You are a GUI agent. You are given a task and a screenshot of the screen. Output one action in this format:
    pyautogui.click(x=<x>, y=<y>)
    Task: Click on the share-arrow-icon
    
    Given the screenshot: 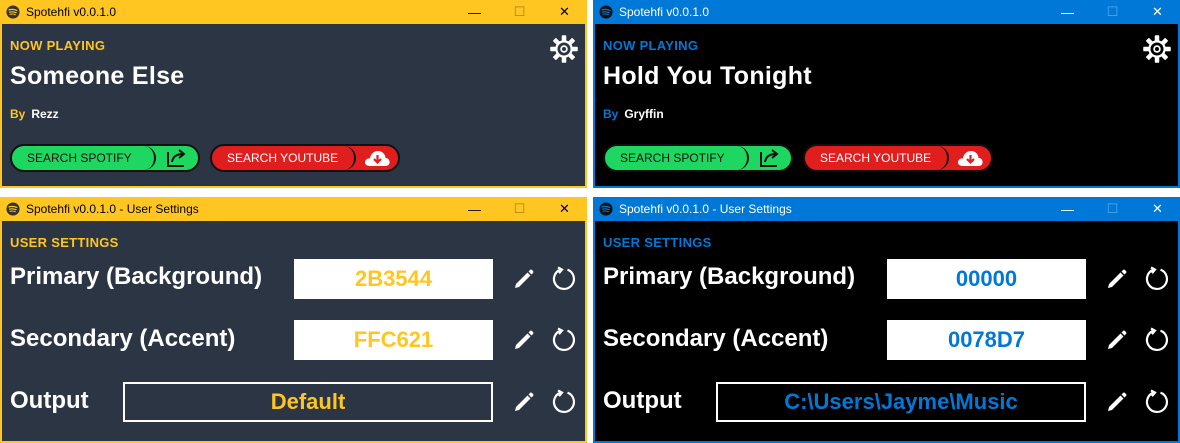 What is the action you would take?
    pyautogui.click(x=769, y=158)
    